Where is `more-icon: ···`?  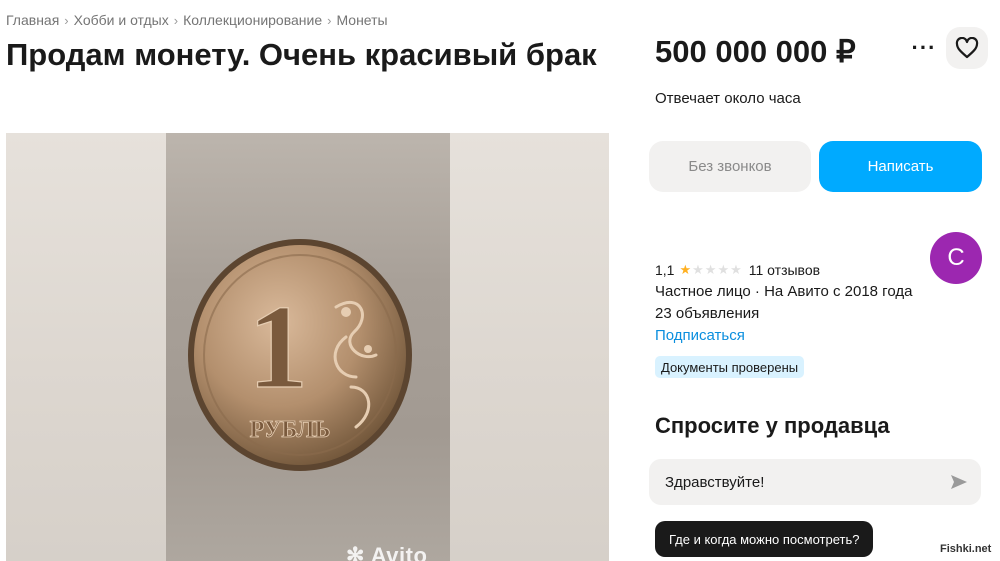
more-icon: ··· is located at coordinates (924, 47).